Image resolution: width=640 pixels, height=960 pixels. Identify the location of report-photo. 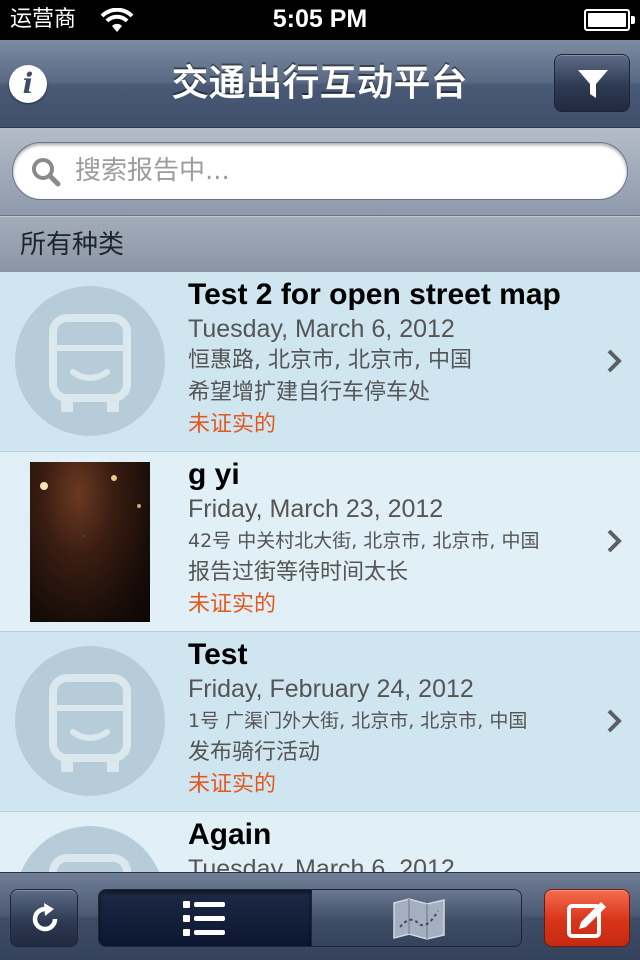
(90, 542).